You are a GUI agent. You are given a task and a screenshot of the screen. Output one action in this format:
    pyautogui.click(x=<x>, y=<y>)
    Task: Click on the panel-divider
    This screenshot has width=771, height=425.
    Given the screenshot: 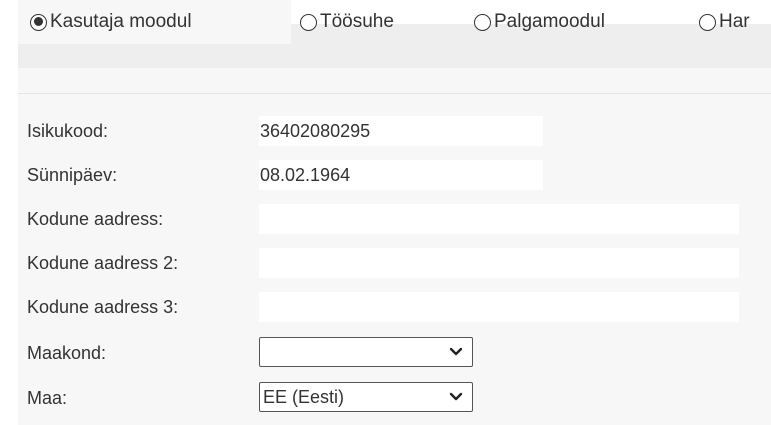 What is the action you would take?
    pyautogui.click(x=394, y=93)
    